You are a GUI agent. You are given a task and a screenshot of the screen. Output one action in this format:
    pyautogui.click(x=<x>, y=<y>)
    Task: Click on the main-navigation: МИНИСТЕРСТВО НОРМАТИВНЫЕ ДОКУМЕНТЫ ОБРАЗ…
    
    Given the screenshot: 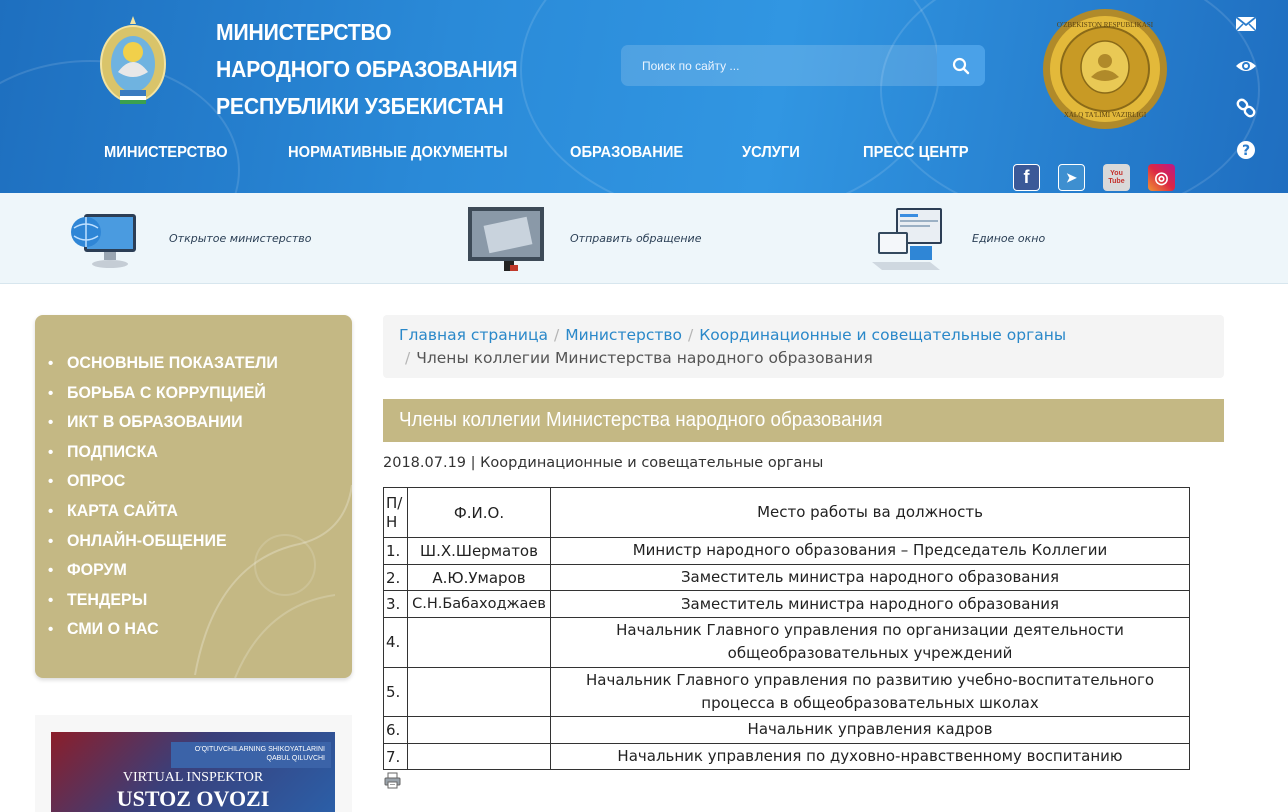 What is the action you would take?
    pyautogui.click(x=543, y=156)
    